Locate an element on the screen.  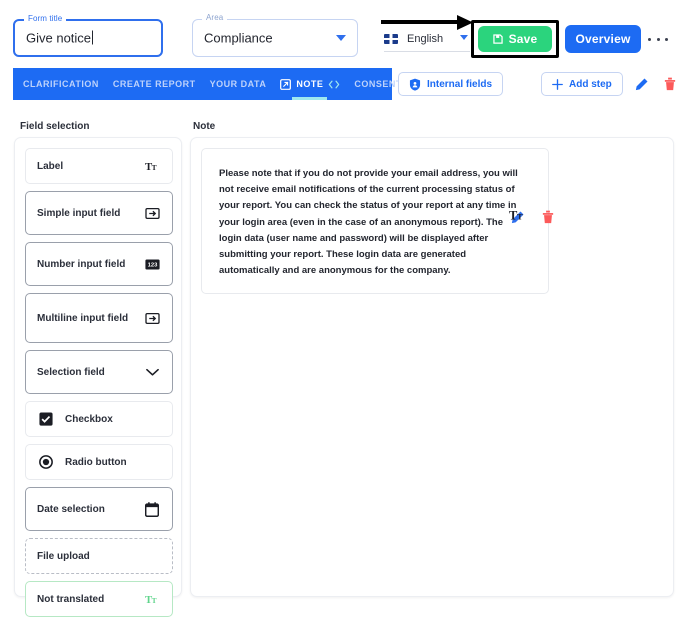
add-step-button: Add step is located at coordinates (582, 84).